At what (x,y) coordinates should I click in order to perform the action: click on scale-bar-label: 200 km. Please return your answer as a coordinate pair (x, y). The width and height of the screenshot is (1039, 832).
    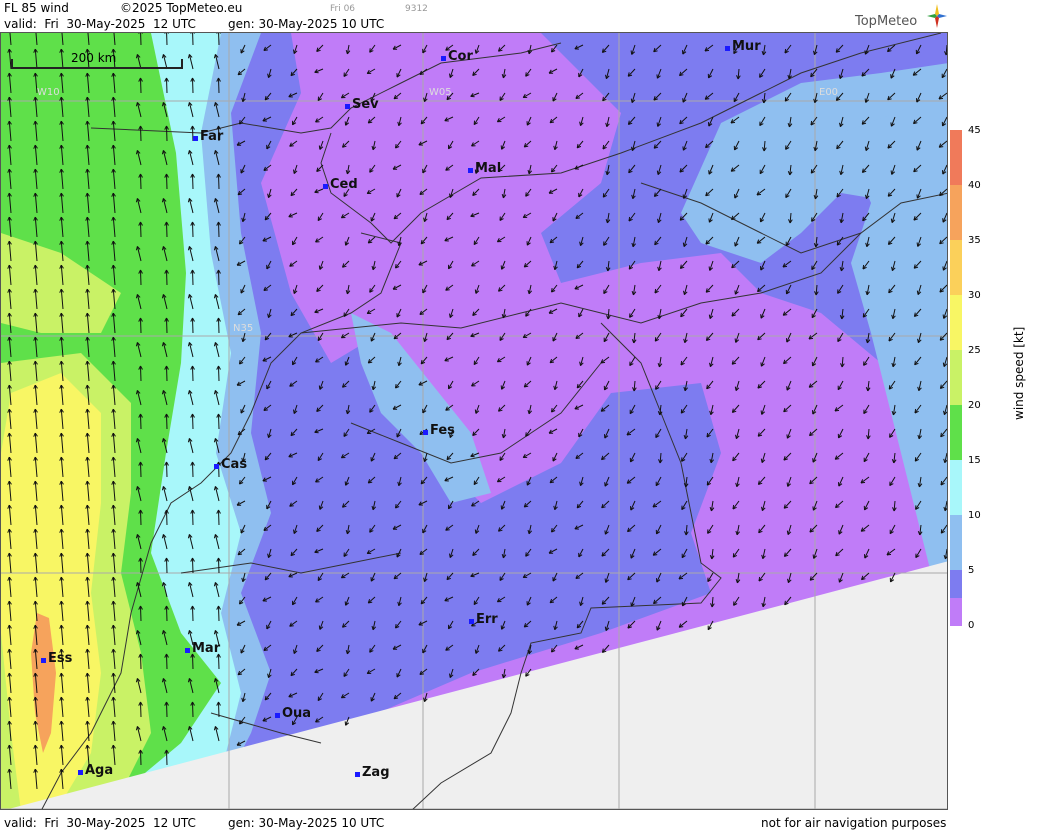
    Looking at the image, I should click on (94, 58).